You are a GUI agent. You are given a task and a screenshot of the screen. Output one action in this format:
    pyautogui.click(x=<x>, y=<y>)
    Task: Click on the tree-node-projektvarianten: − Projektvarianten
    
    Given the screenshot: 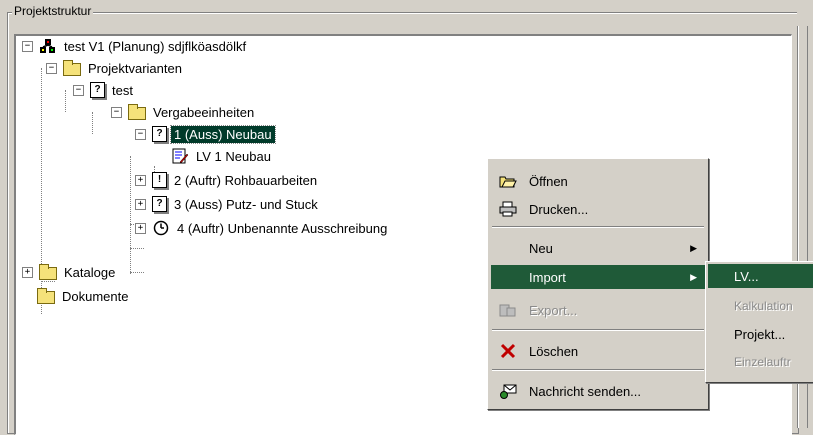 What is the action you would take?
    pyautogui.click(x=115, y=68)
    